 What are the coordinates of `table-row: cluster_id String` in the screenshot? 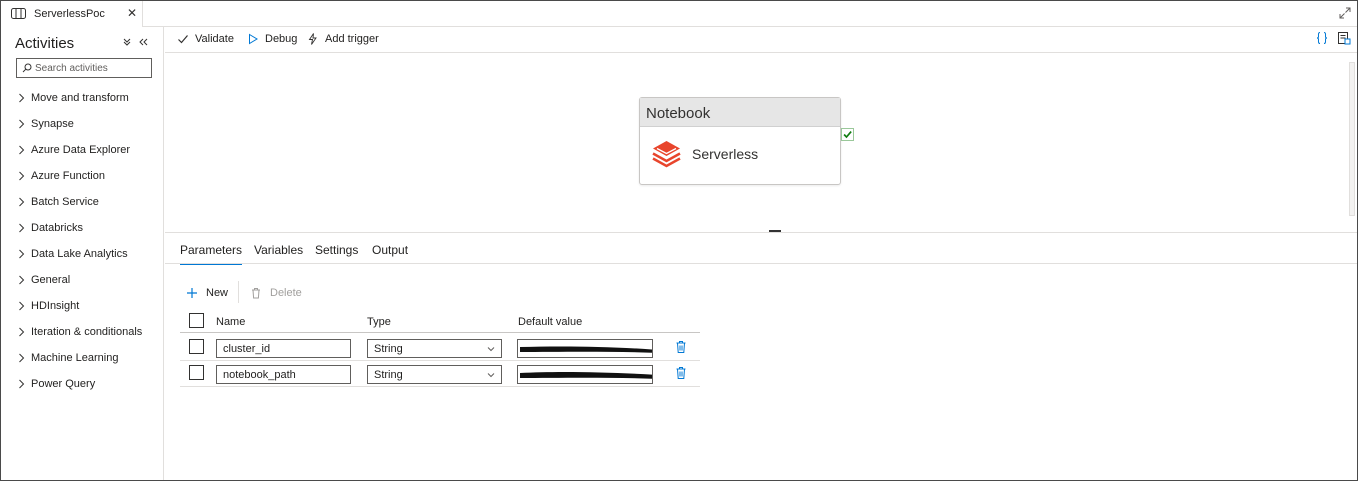 It's located at (440, 348).